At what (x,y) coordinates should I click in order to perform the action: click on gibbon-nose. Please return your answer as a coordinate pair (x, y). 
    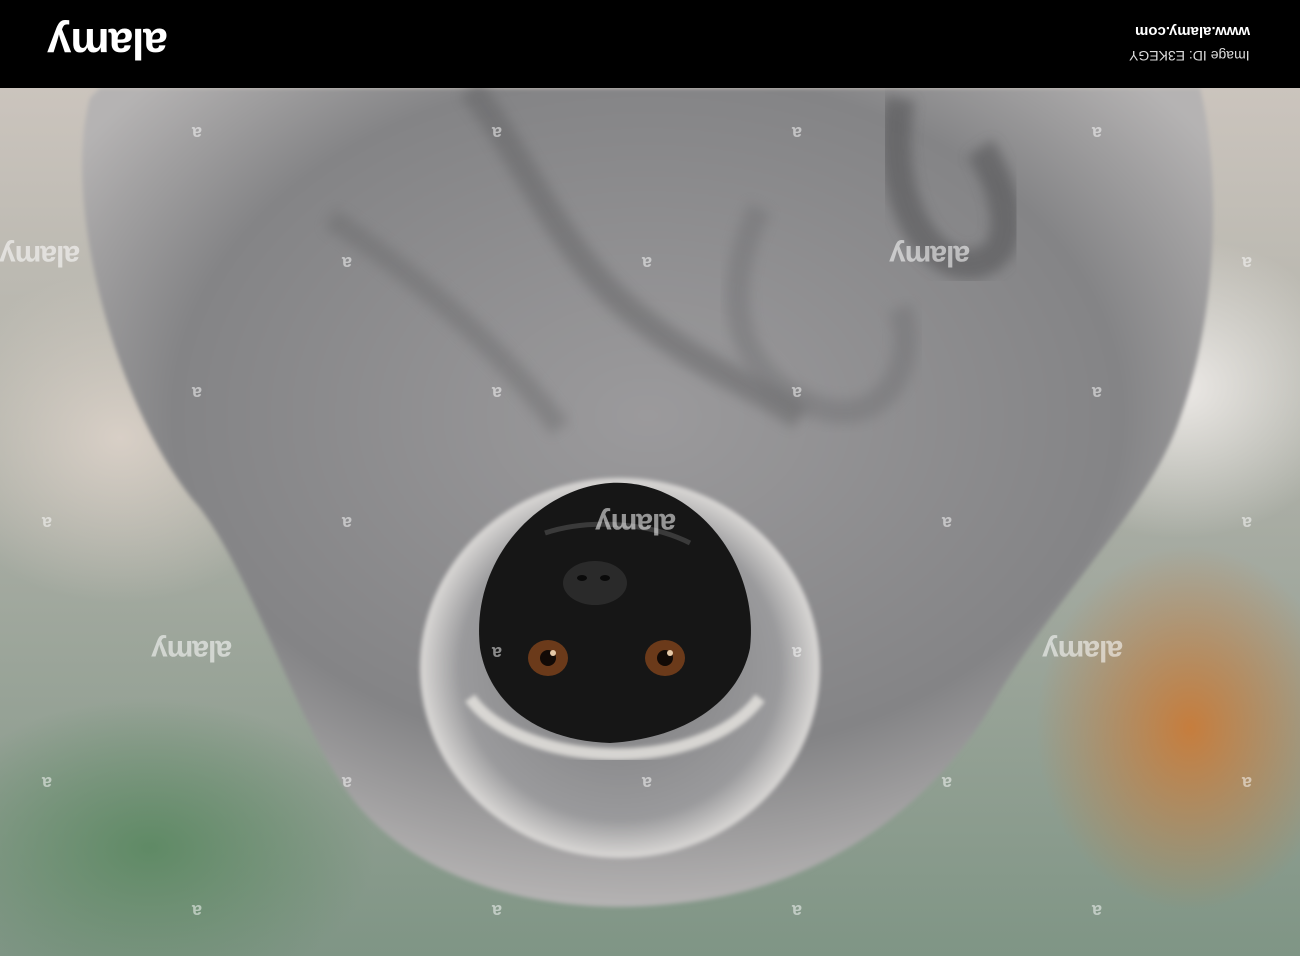
    Looking at the image, I should click on (595, 583).